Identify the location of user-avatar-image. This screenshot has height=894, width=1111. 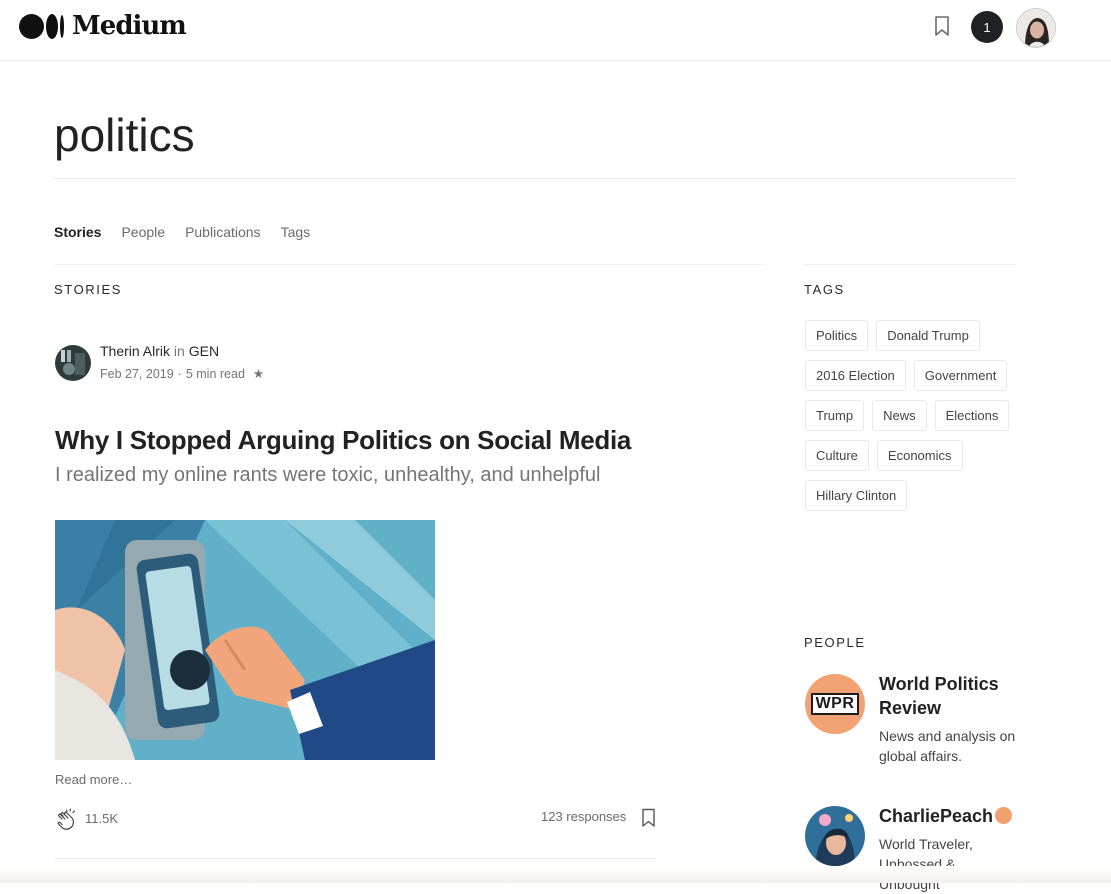
(1036, 28).